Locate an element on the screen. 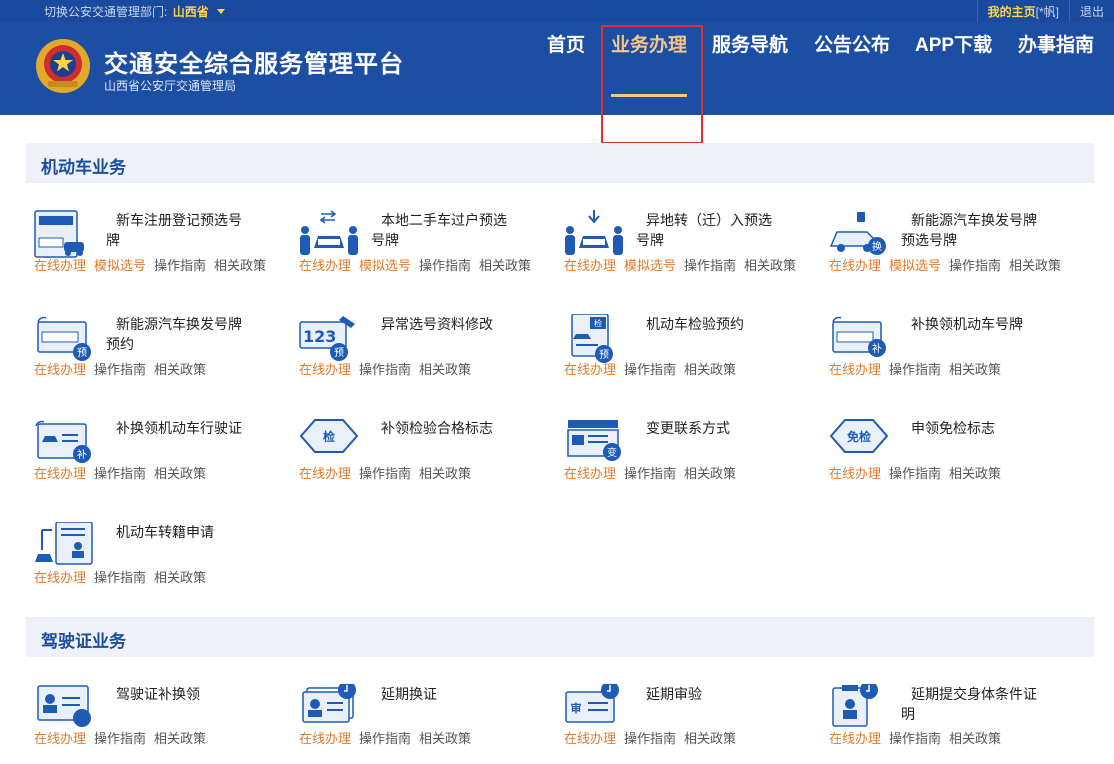  service-name: 补换领机动车行驶证 is located at coordinates (176, 428).